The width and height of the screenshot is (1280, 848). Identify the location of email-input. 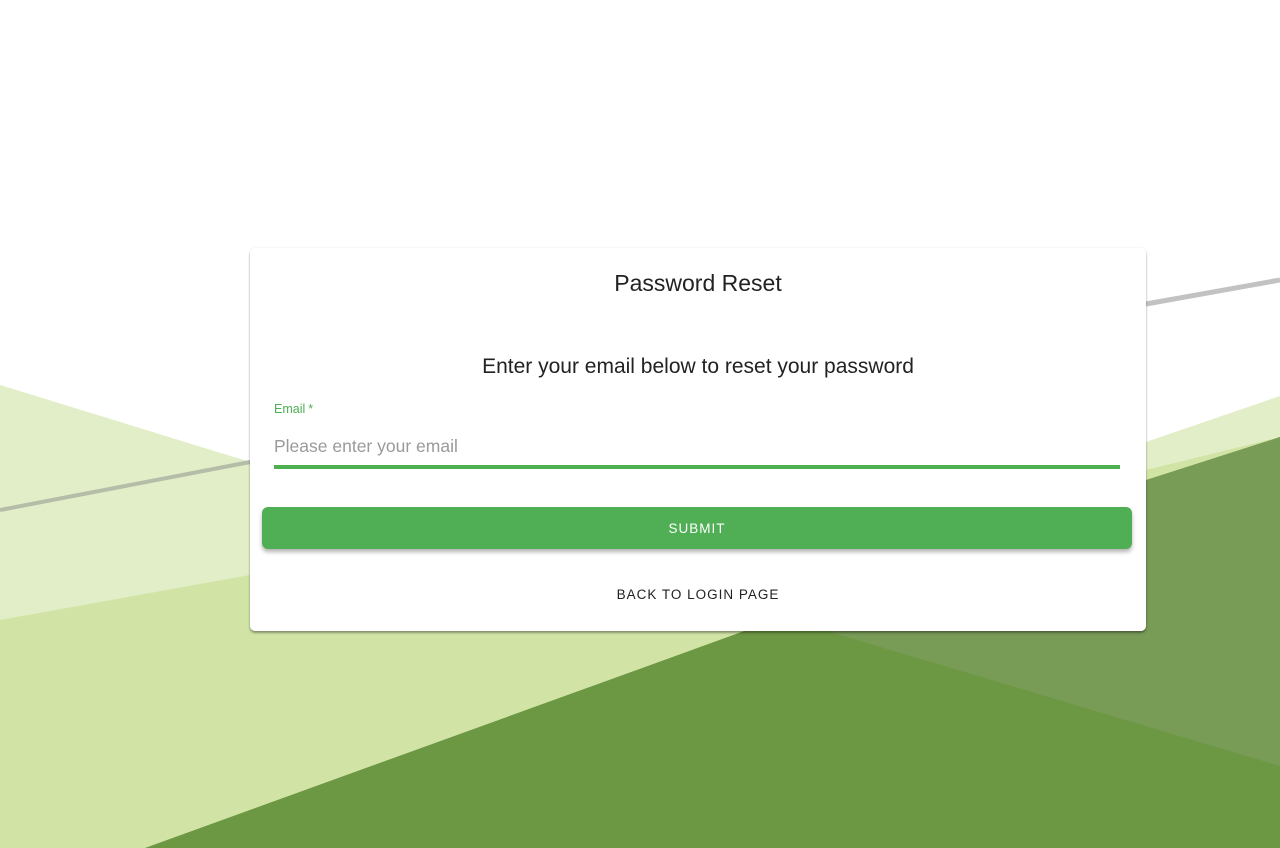
(697, 446).